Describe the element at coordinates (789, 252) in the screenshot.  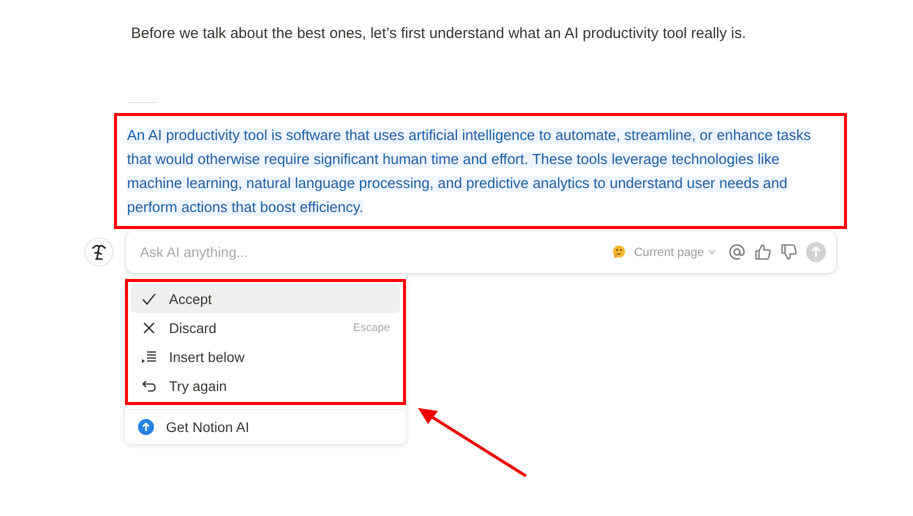
I see `thumbs-down-icon` at that location.